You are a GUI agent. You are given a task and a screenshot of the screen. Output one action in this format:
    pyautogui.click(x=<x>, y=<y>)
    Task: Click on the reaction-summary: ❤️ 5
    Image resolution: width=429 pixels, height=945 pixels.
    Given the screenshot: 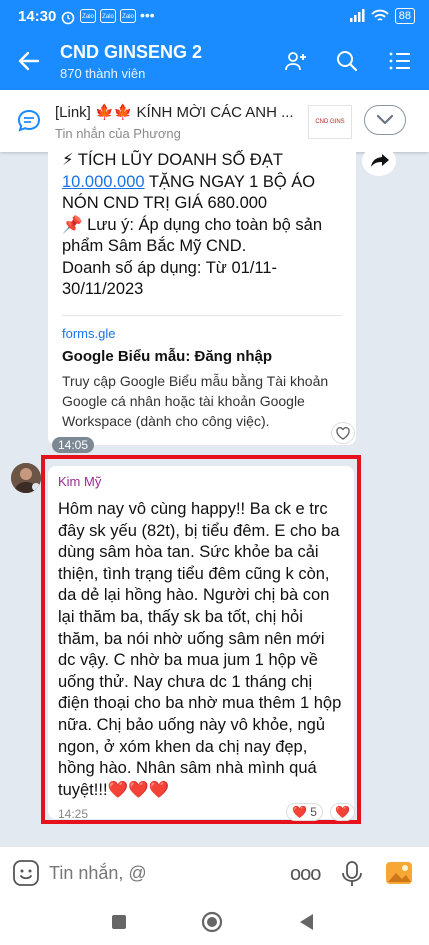 What is the action you would take?
    pyautogui.click(x=304, y=812)
    